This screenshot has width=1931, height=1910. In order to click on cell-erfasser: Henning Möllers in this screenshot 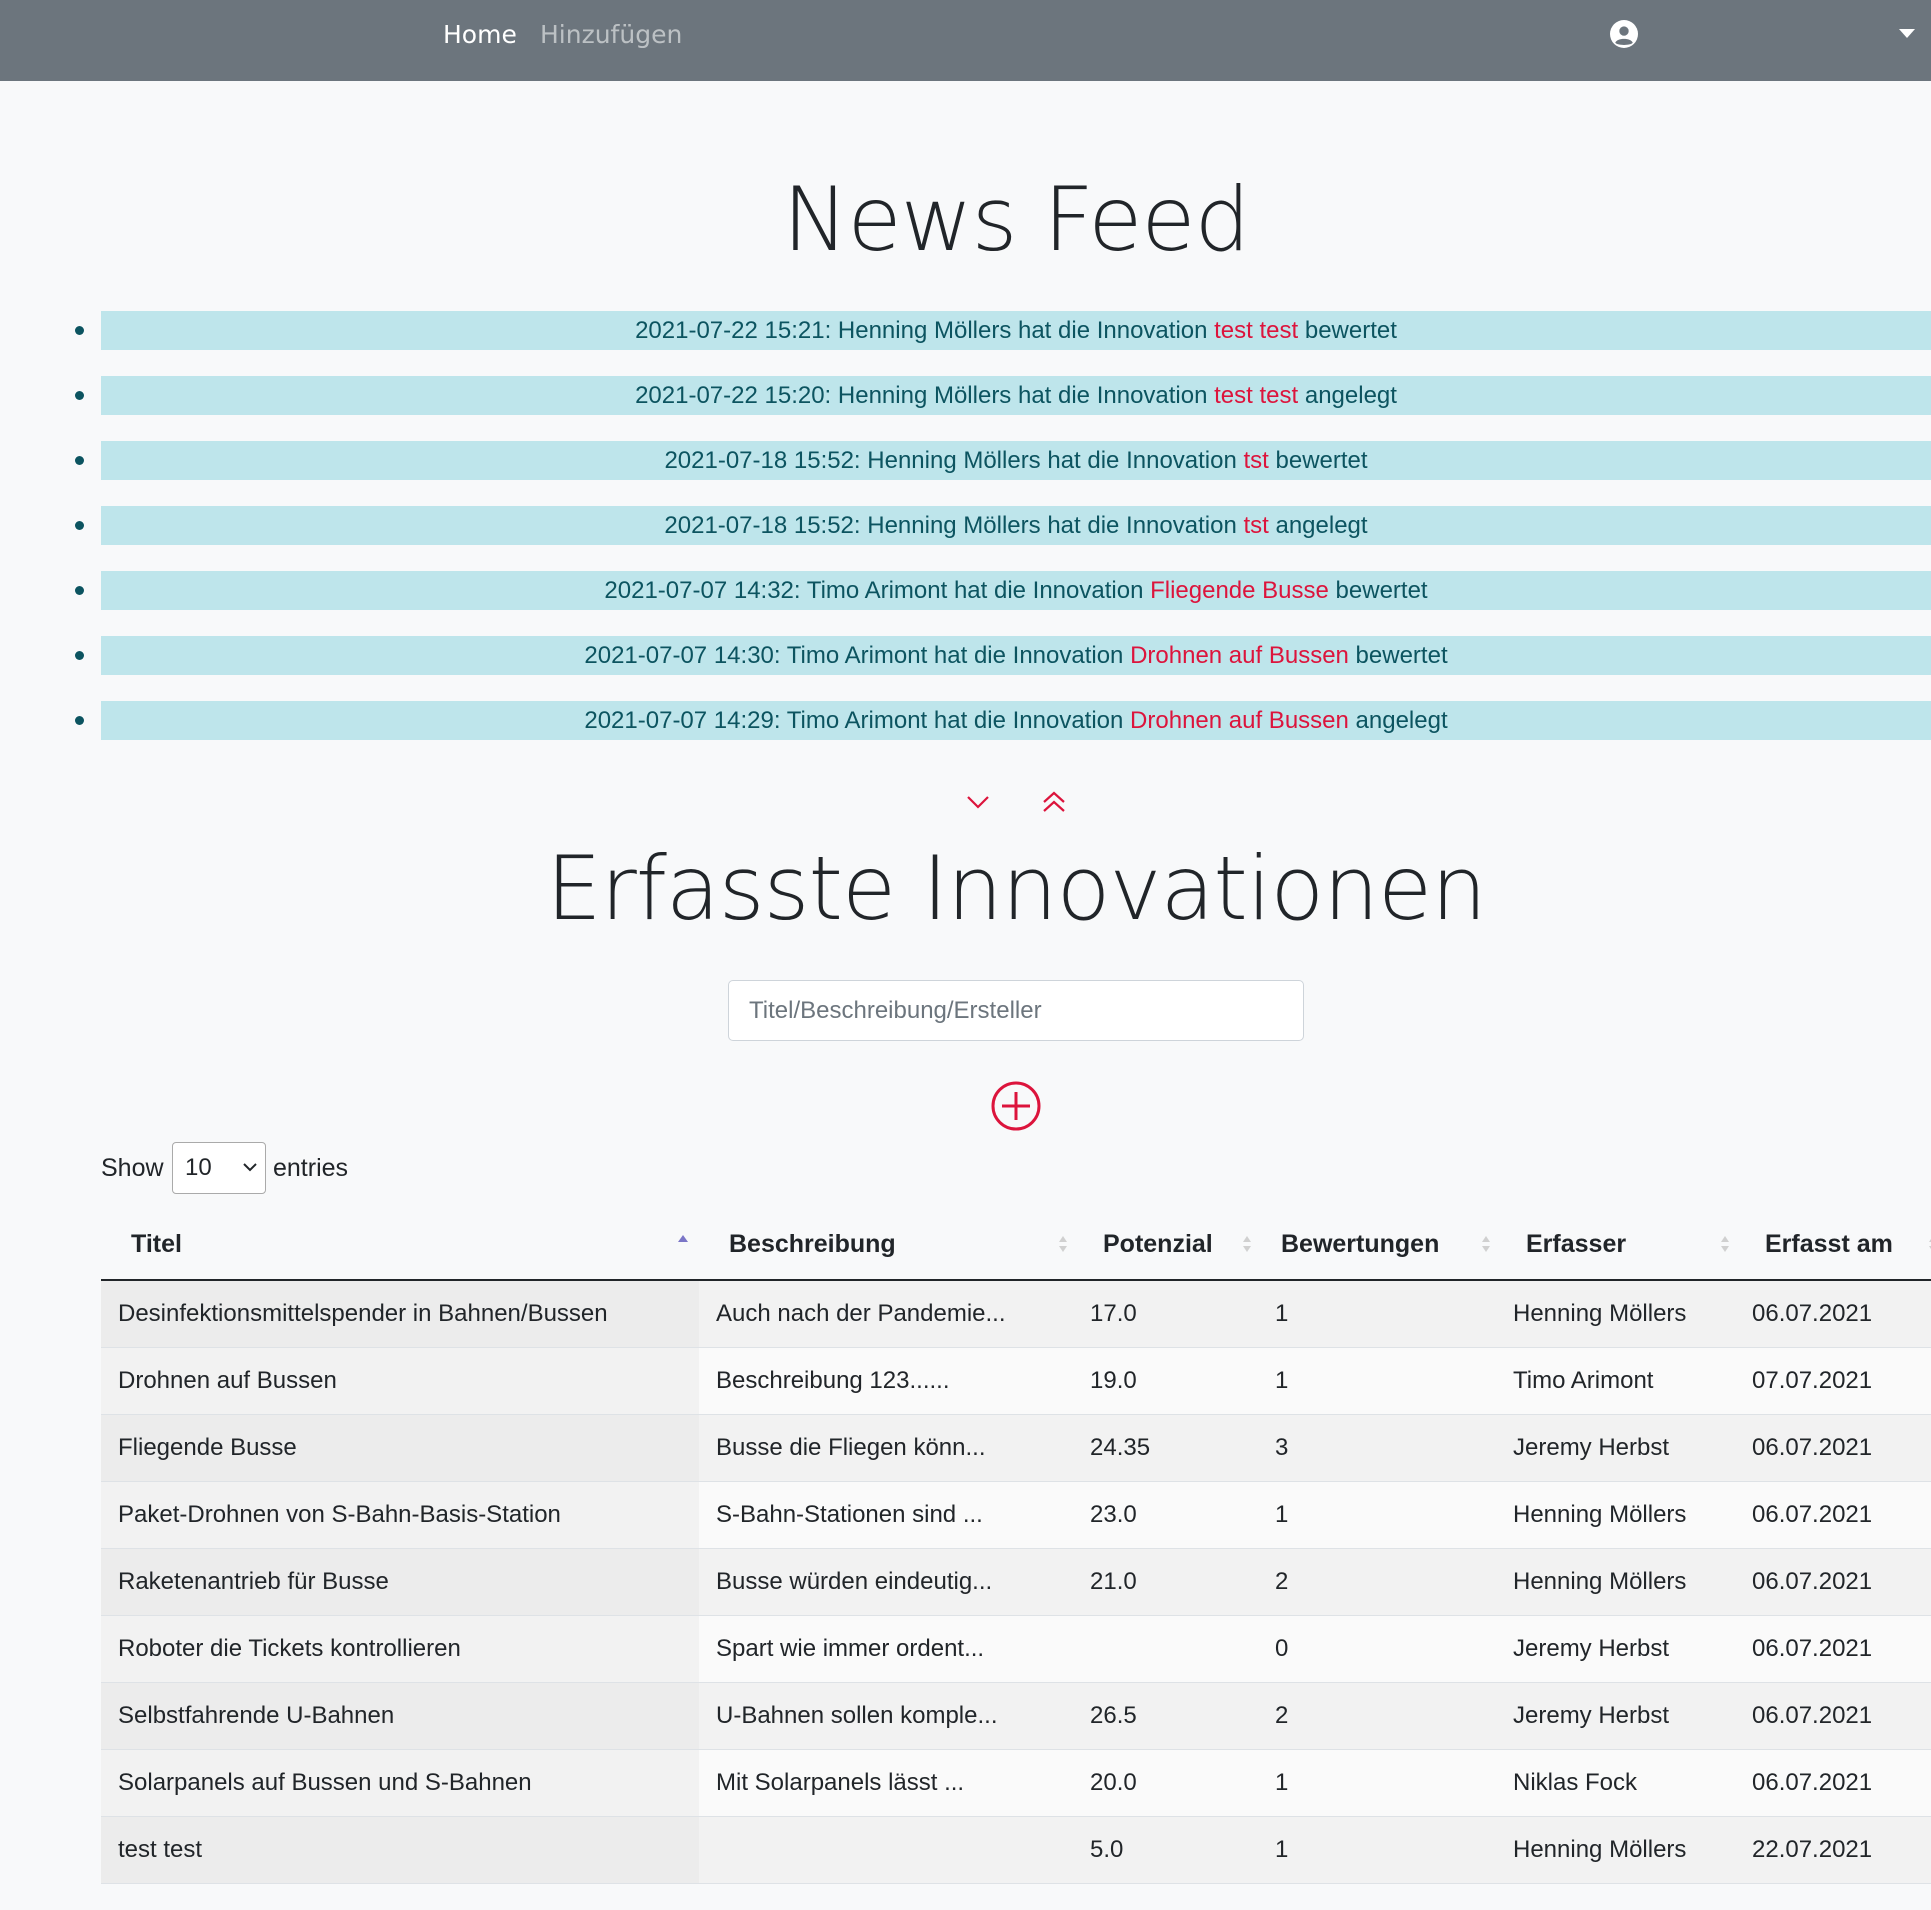, I will do `click(1615, 1515)`.